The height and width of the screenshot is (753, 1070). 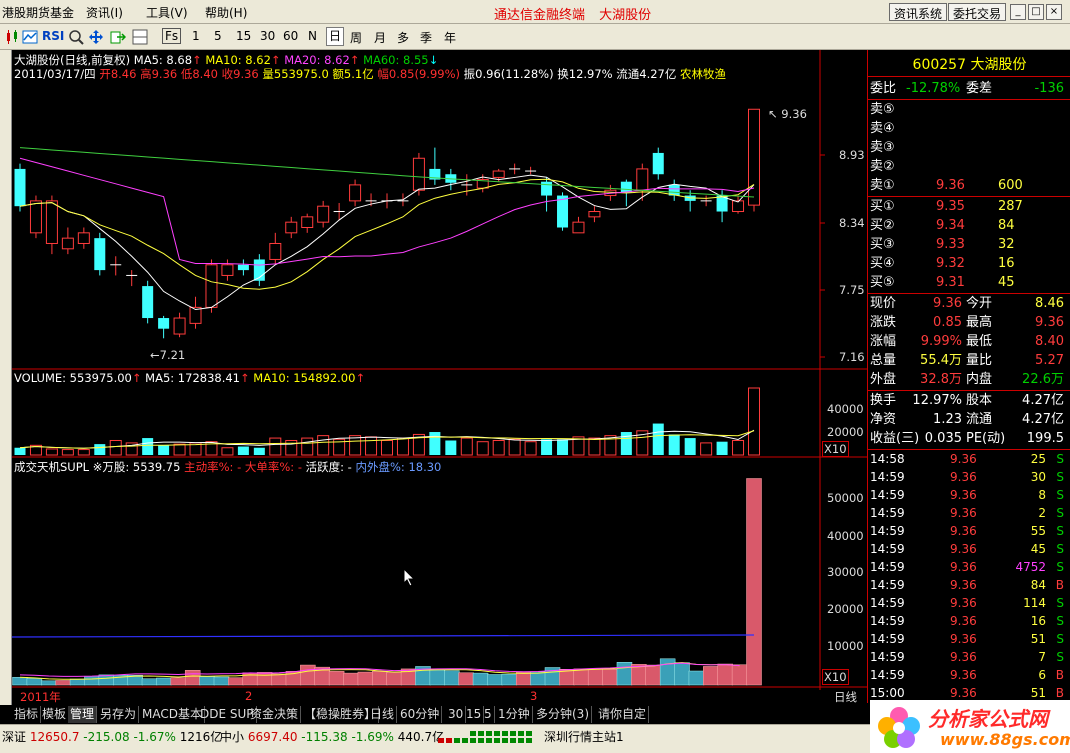 I want to click on candle-up, so click(x=418, y=174).